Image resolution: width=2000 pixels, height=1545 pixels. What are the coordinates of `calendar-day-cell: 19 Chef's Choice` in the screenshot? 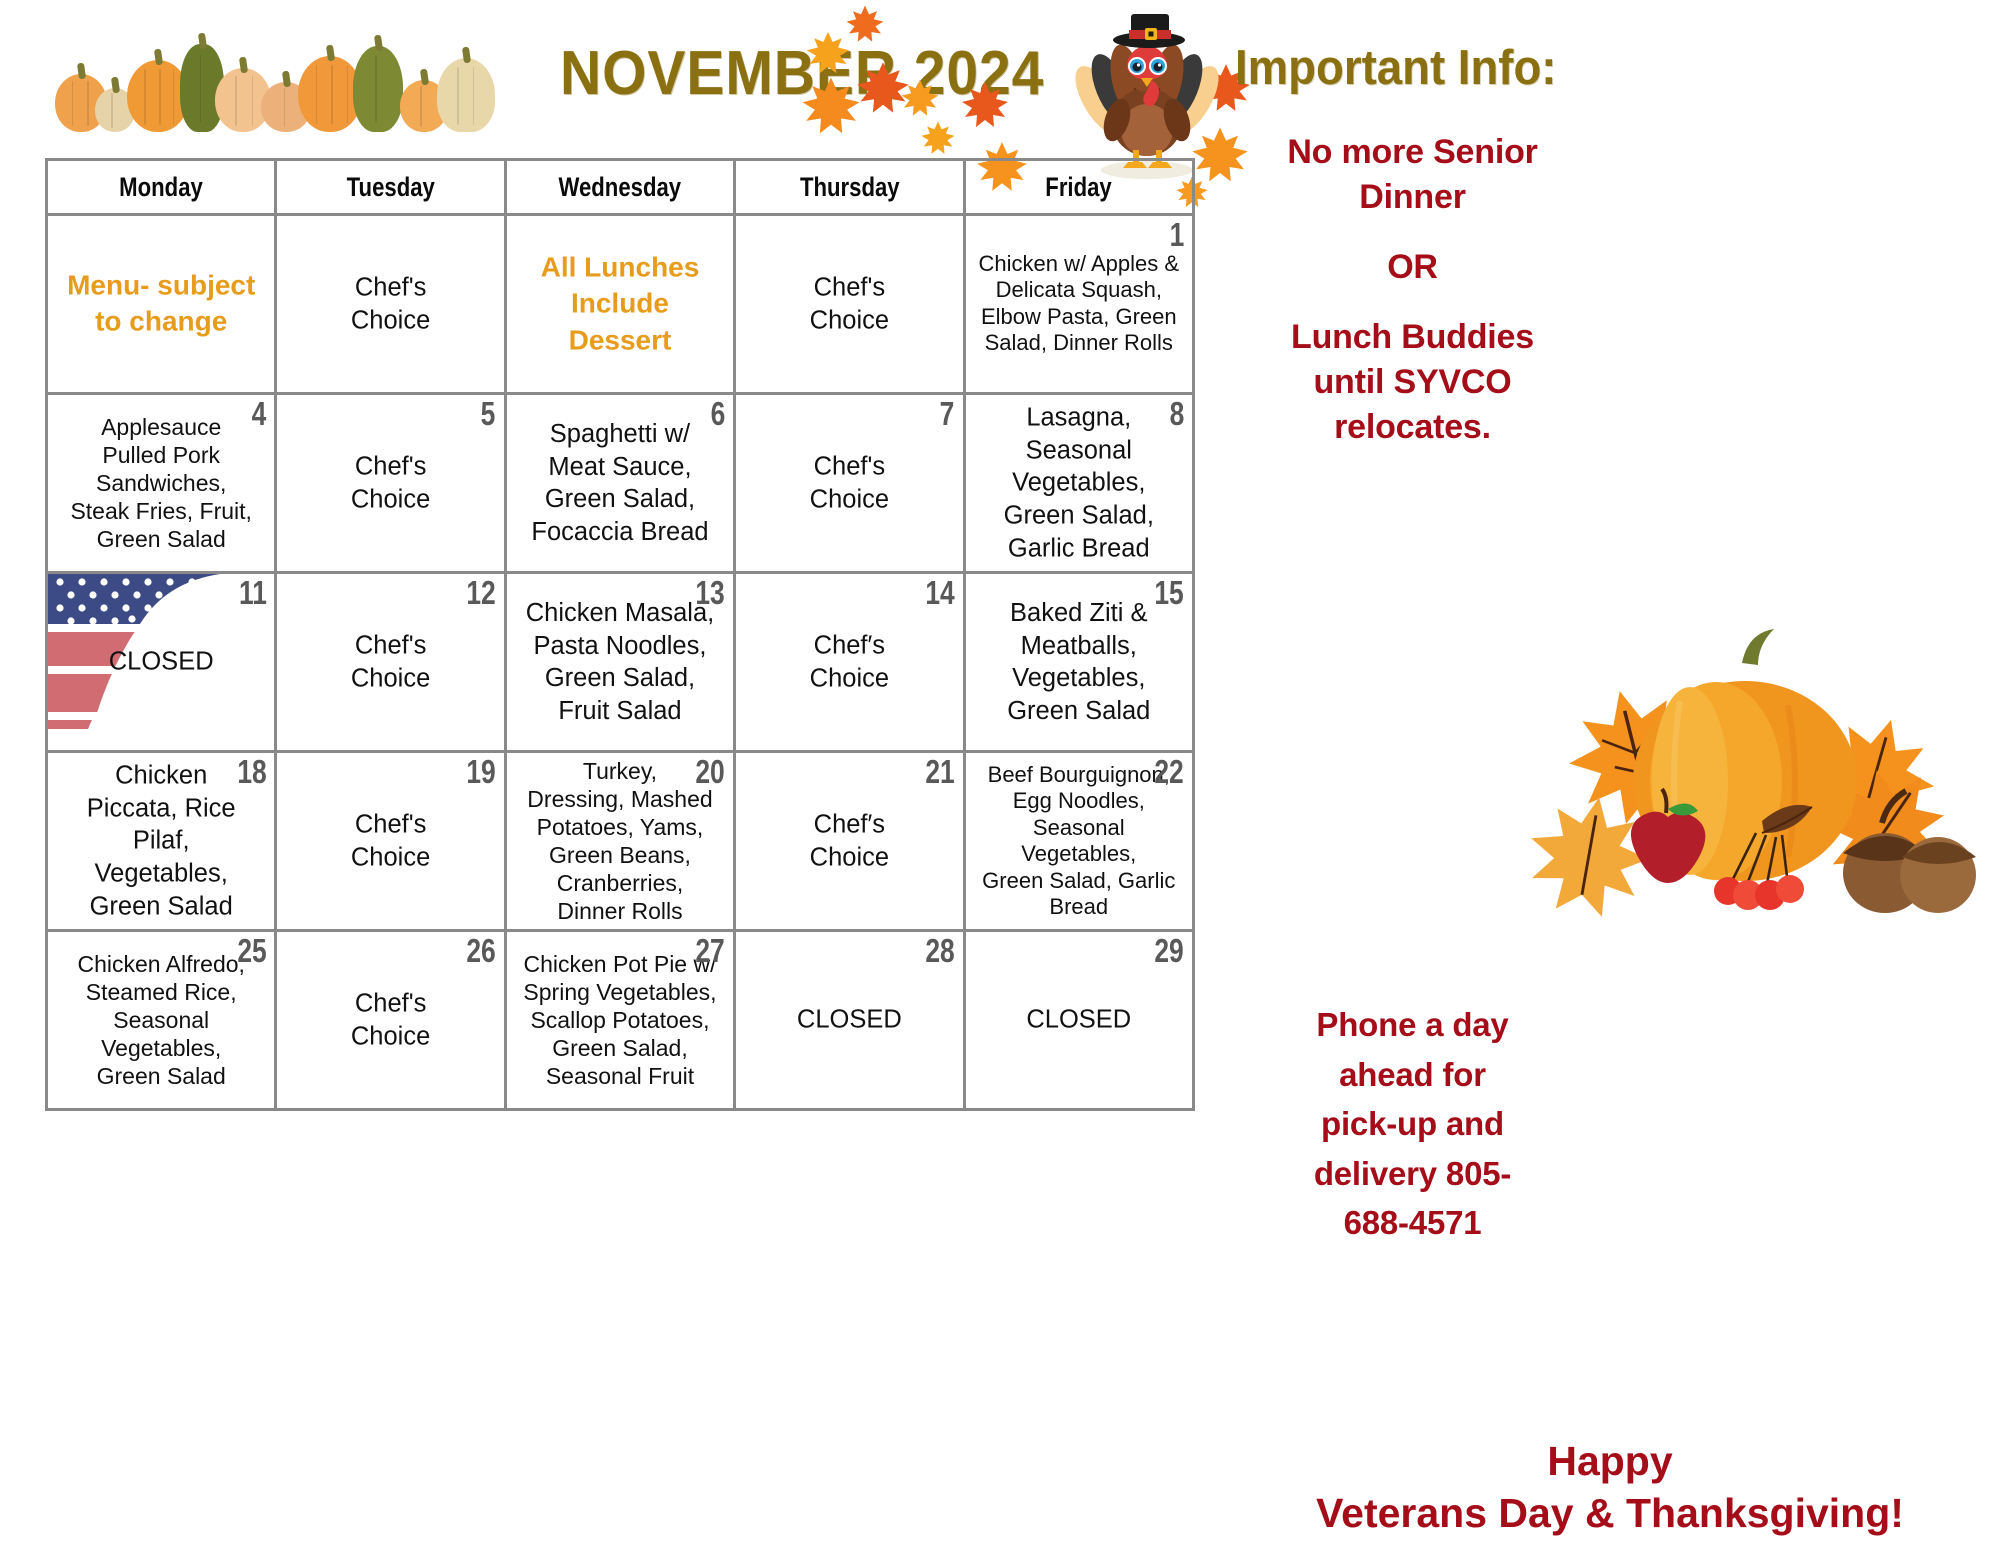 It's located at (390, 841).